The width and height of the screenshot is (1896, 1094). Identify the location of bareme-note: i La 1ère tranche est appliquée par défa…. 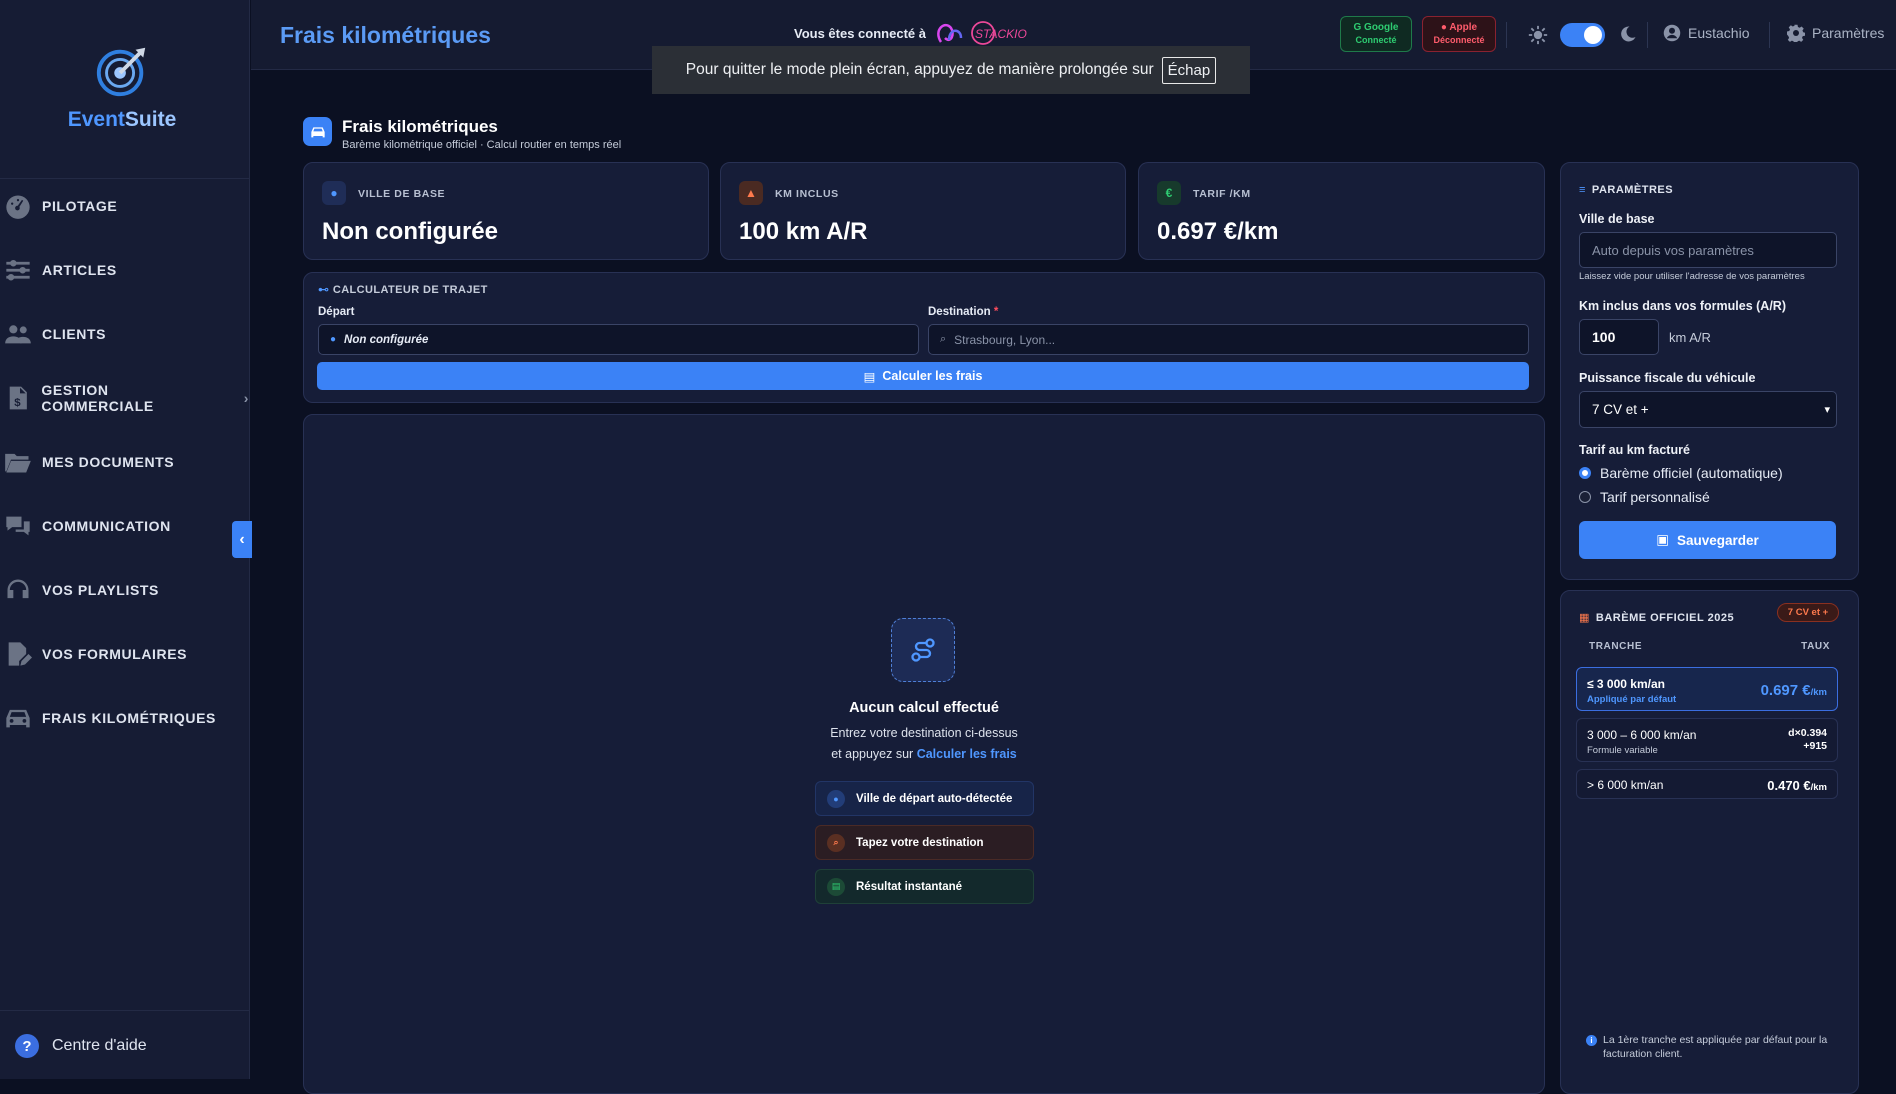
(1711, 1047).